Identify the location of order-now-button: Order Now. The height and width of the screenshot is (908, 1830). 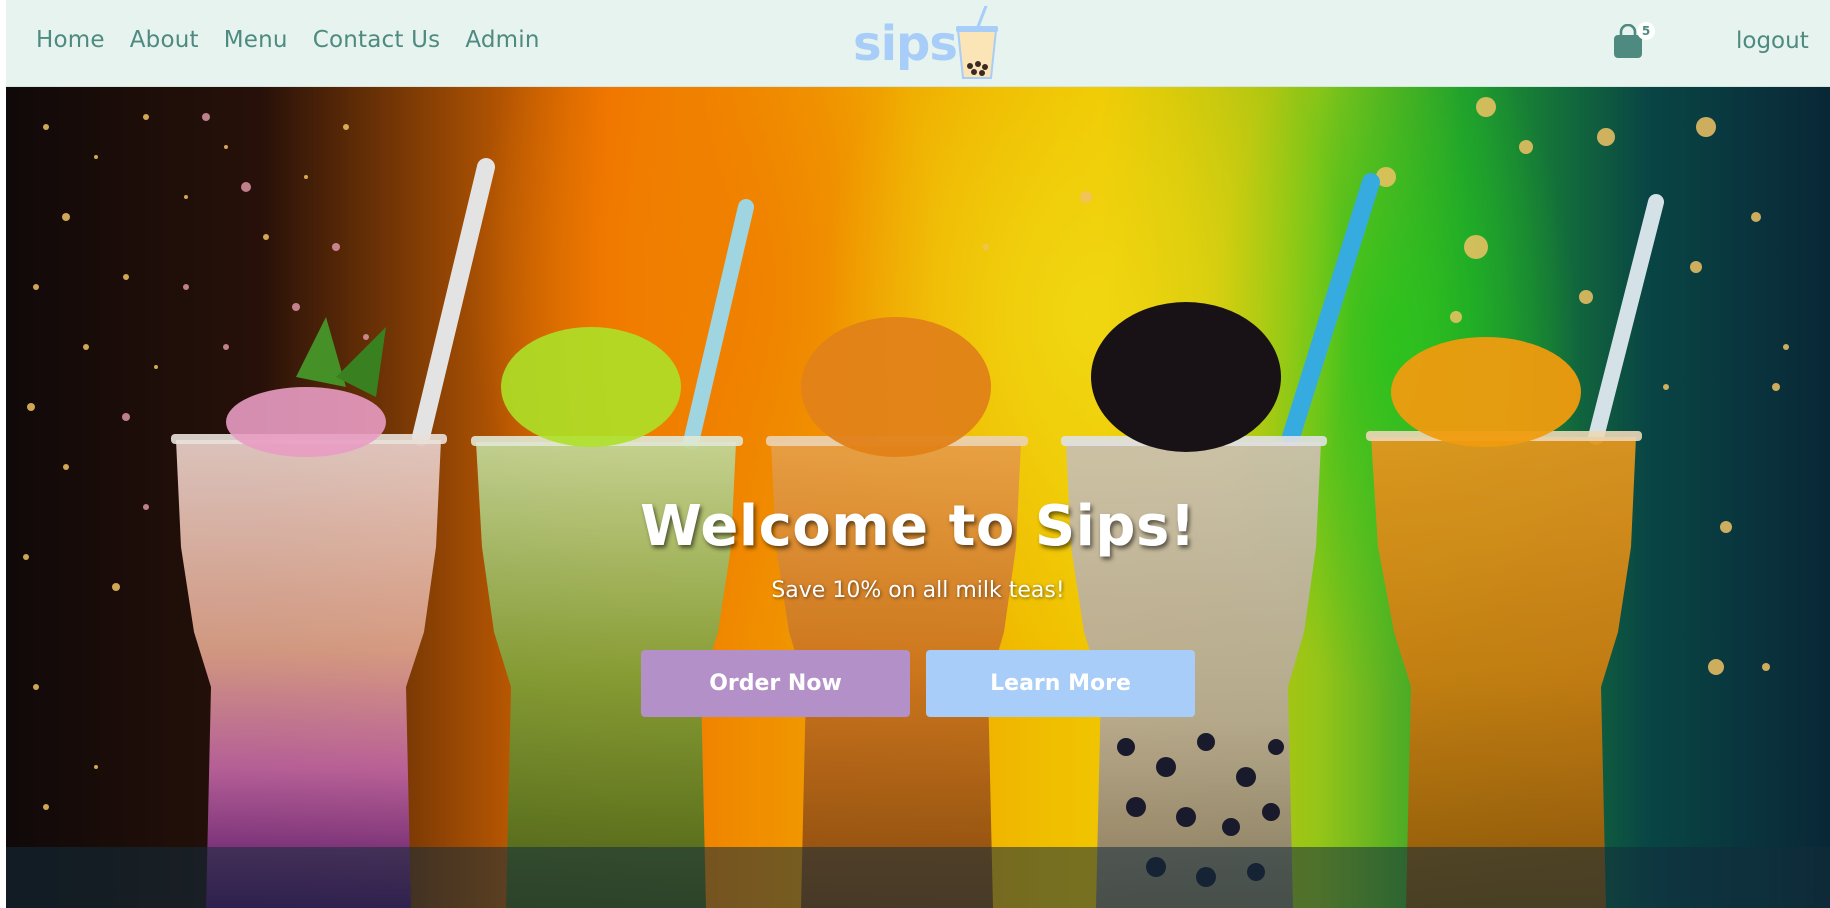
(775, 683).